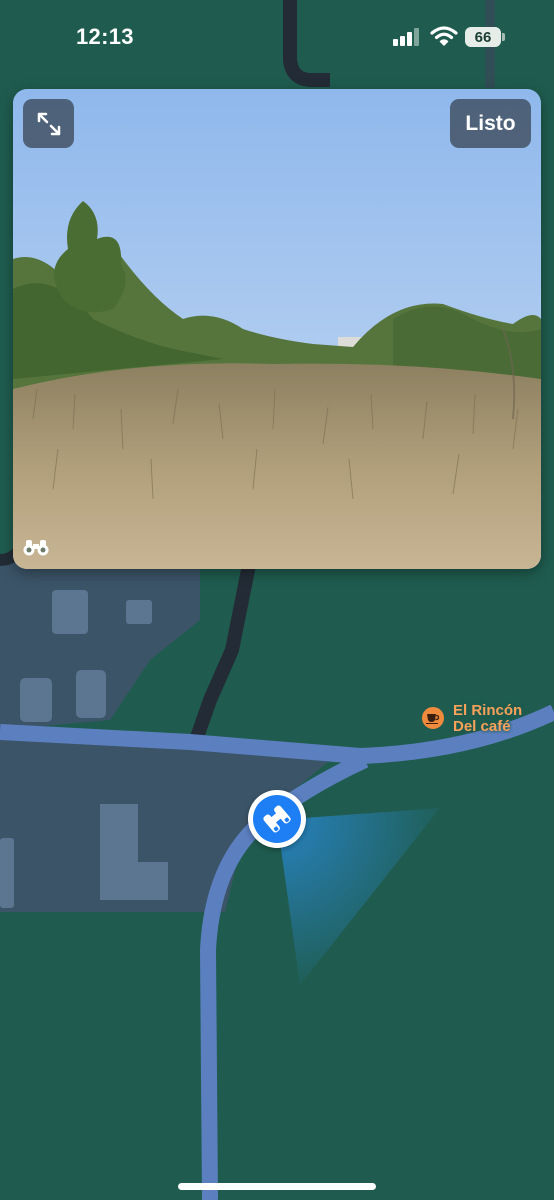 Image resolution: width=554 pixels, height=1200 pixels. I want to click on location-marker-inner, so click(277, 819).